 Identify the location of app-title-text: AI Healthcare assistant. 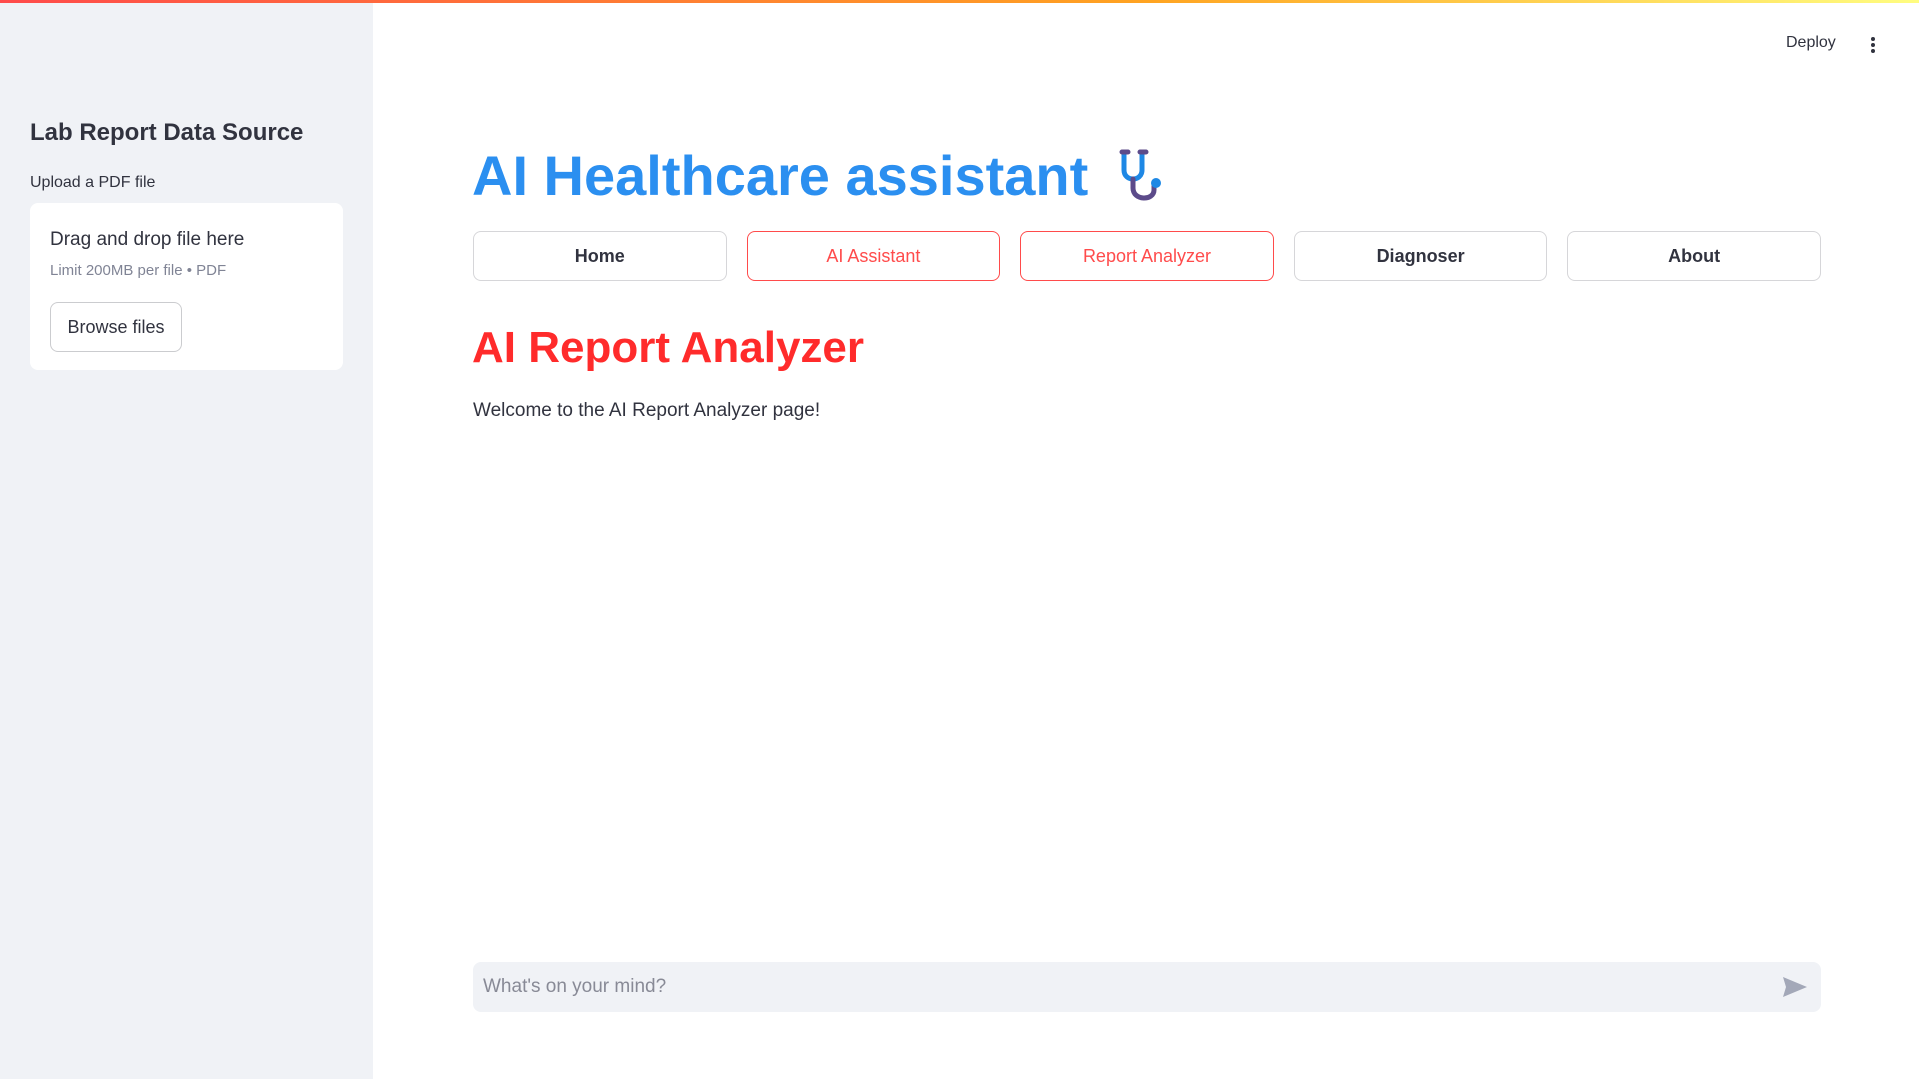
(780, 175).